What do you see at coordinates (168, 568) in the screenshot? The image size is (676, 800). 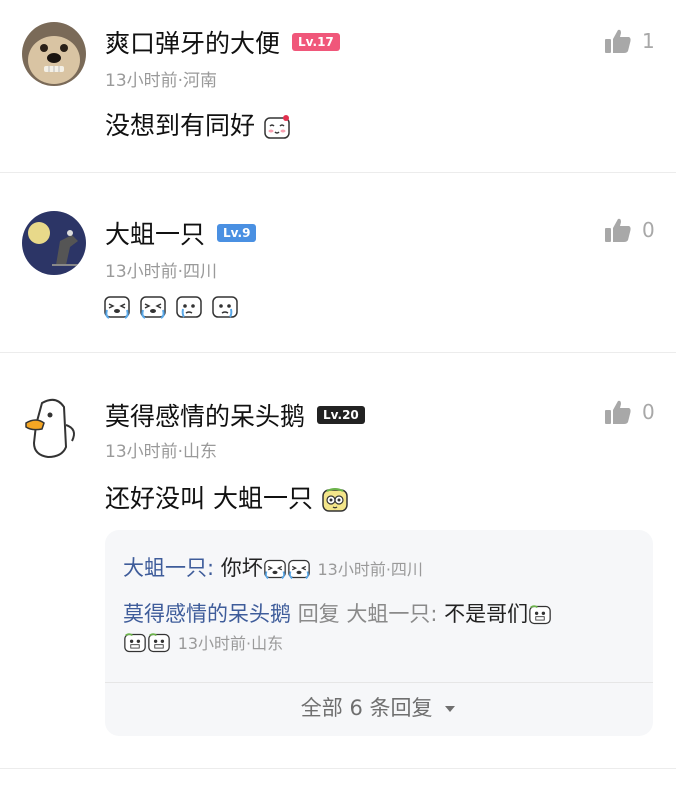 I see `reply-author: 大蛆一只:` at bounding box center [168, 568].